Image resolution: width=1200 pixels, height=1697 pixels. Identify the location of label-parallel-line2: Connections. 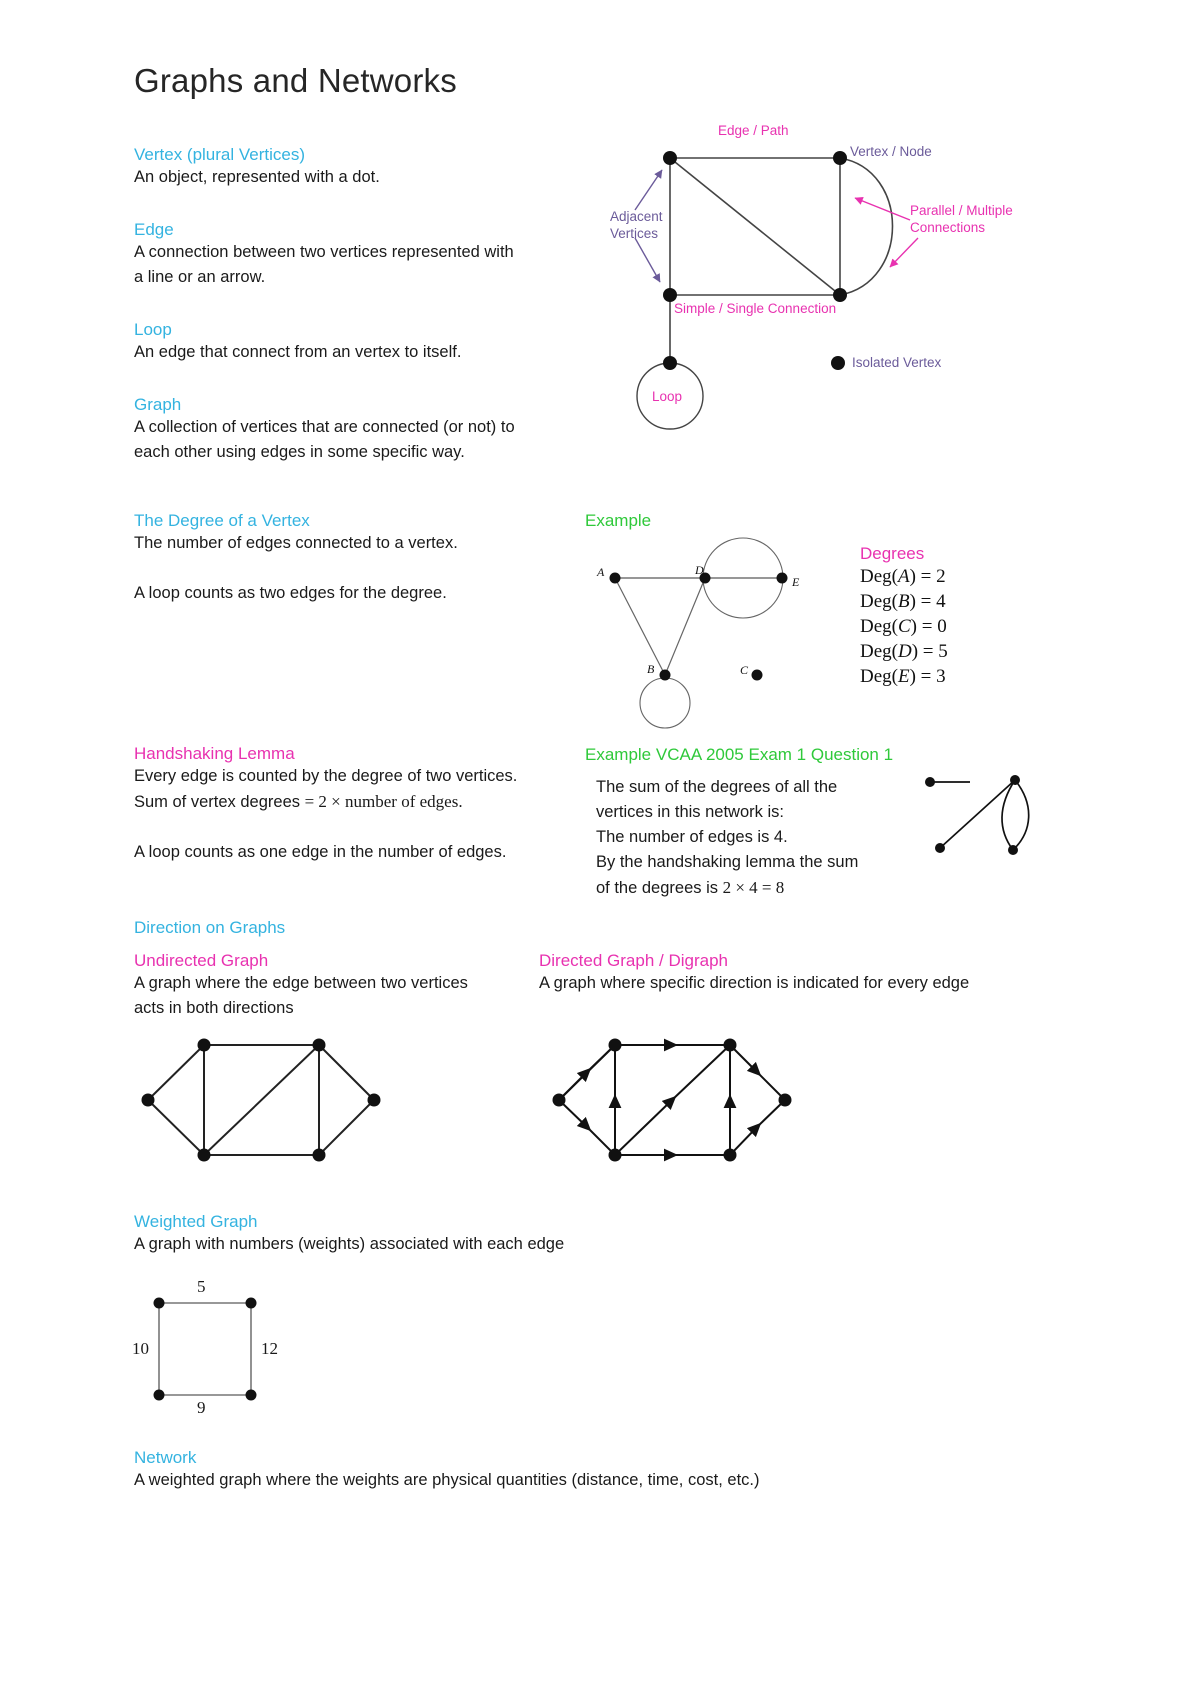
(948, 227).